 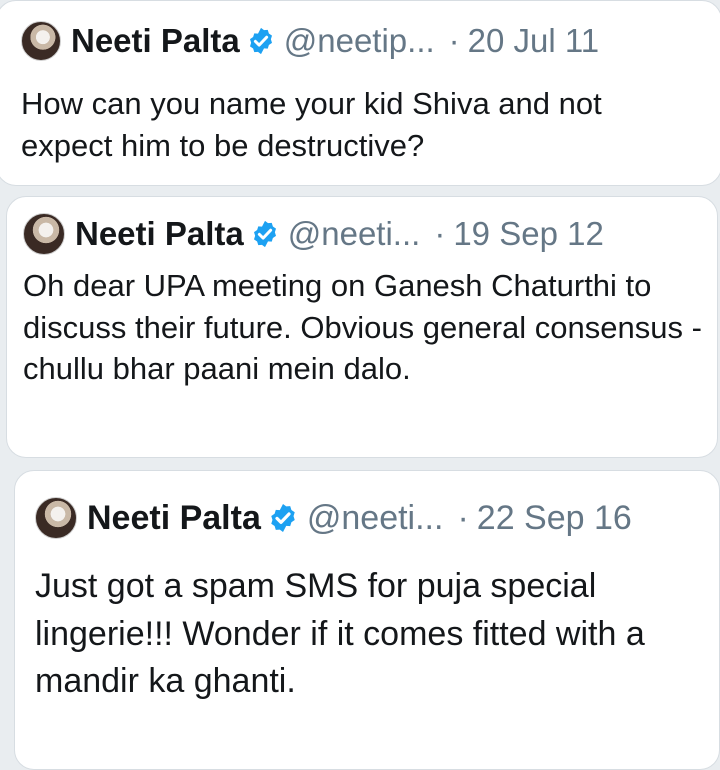 I want to click on tweet-date: 20 Jul 11, so click(x=533, y=41).